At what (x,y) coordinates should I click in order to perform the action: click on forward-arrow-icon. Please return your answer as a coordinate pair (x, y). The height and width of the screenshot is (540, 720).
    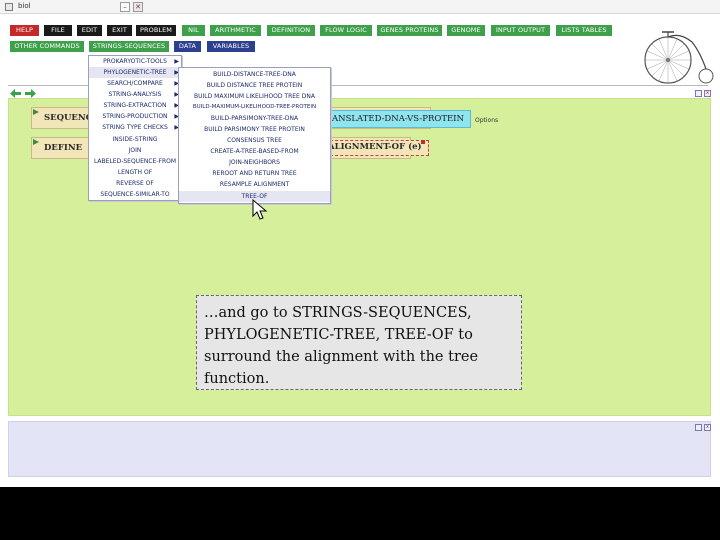
    Looking at the image, I should click on (30, 93).